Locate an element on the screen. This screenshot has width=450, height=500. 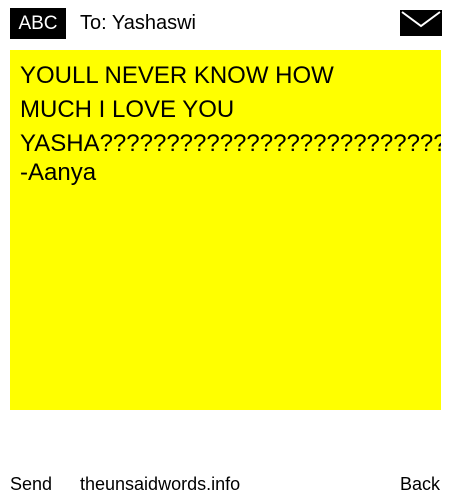
message-signature: -Aanya is located at coordinates (58, 172).